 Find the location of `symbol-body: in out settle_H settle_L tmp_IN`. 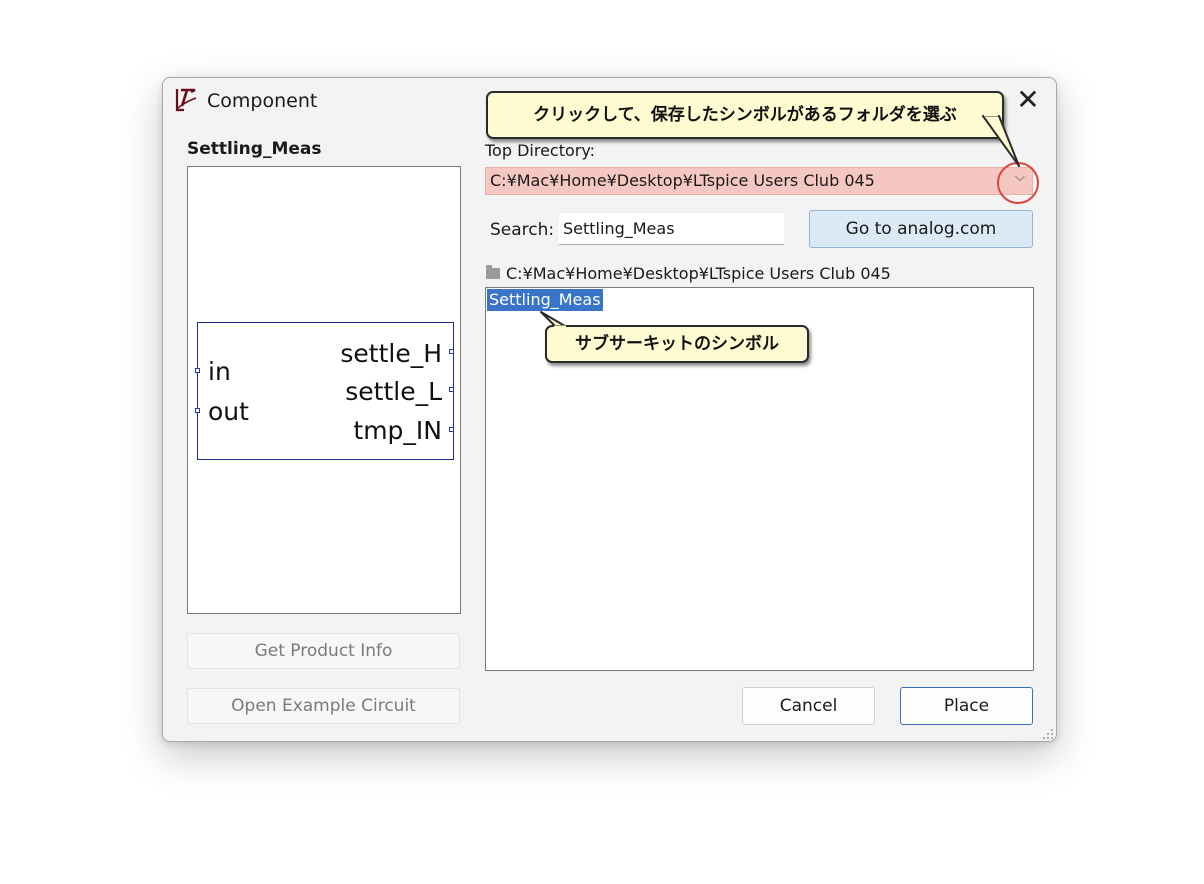

symbol-body: in out settle_H settle_L tmp_IN is located at coordinates (324, 391).